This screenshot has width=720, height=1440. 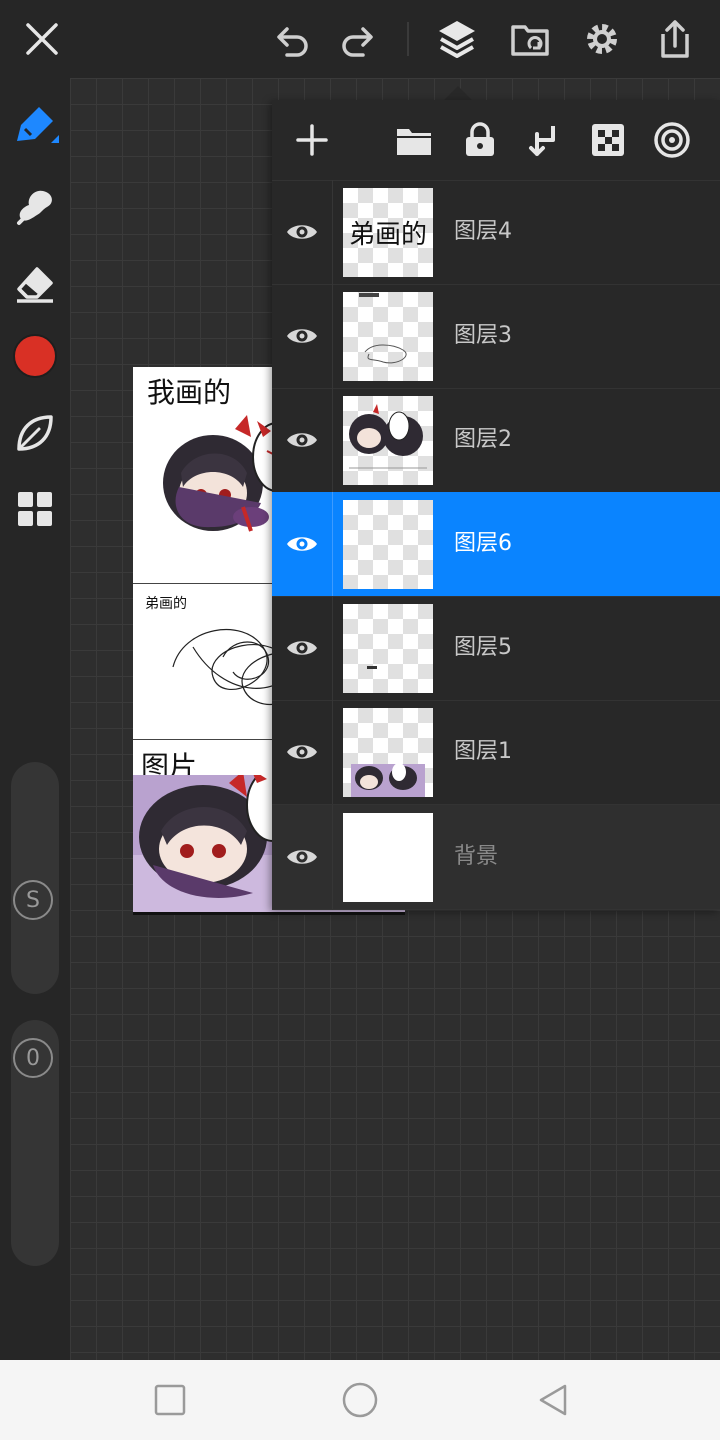 What do you see at coordinates (483, 543) in the screenshot?
I see `layer-name: 图层6` at bounding box center [483, 543].